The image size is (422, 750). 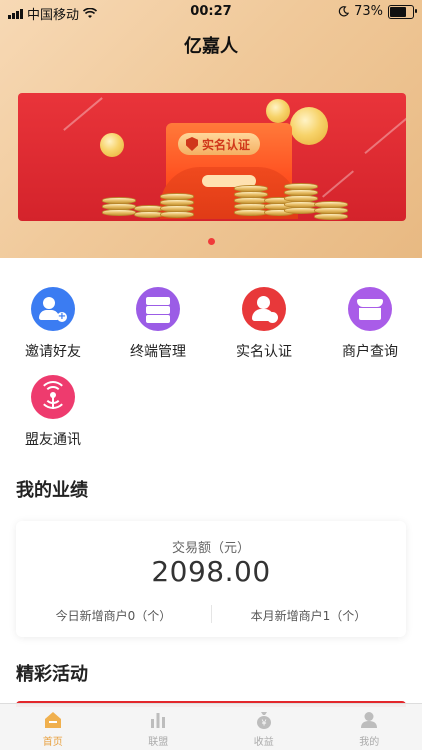 What do you see at coordinates (52, 674) in the screenshot?
I see `activities-section-title: 精彩活动` at bounding box center [52, 674].